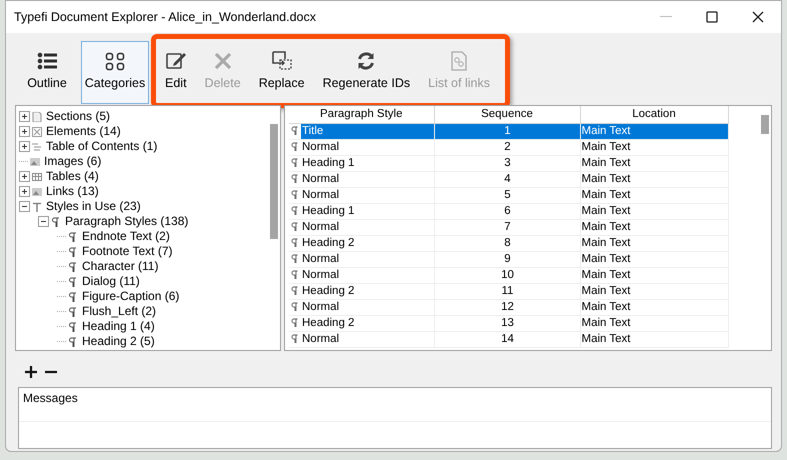 This screenshot has width=787, height=460. What do you see at coordinates (143, 236) in the screenshot?
I see `tree-item: Endnote Text (2)` at bounding box center [143, 236].